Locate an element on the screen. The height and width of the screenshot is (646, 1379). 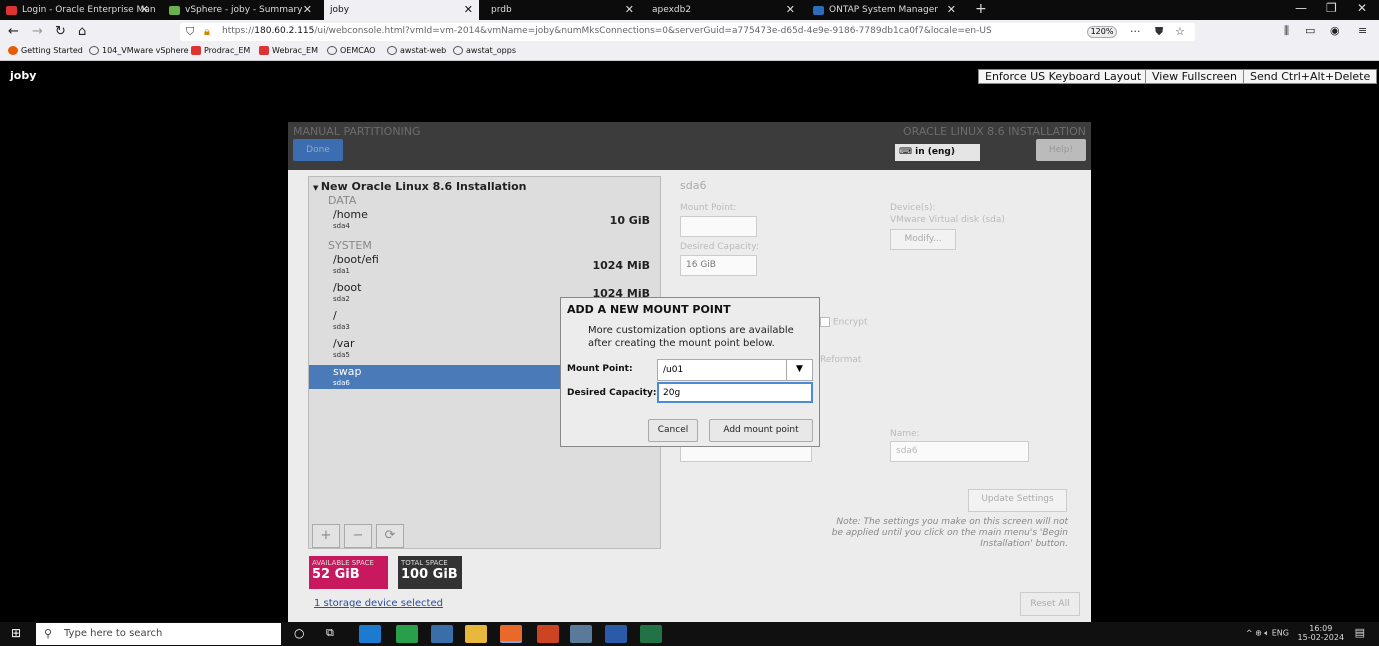
app-icon is located at coordinates (548, 634).